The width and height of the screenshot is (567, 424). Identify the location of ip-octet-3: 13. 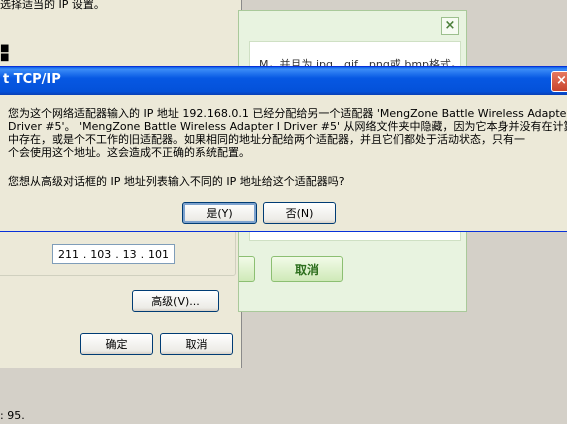
(129, 254).